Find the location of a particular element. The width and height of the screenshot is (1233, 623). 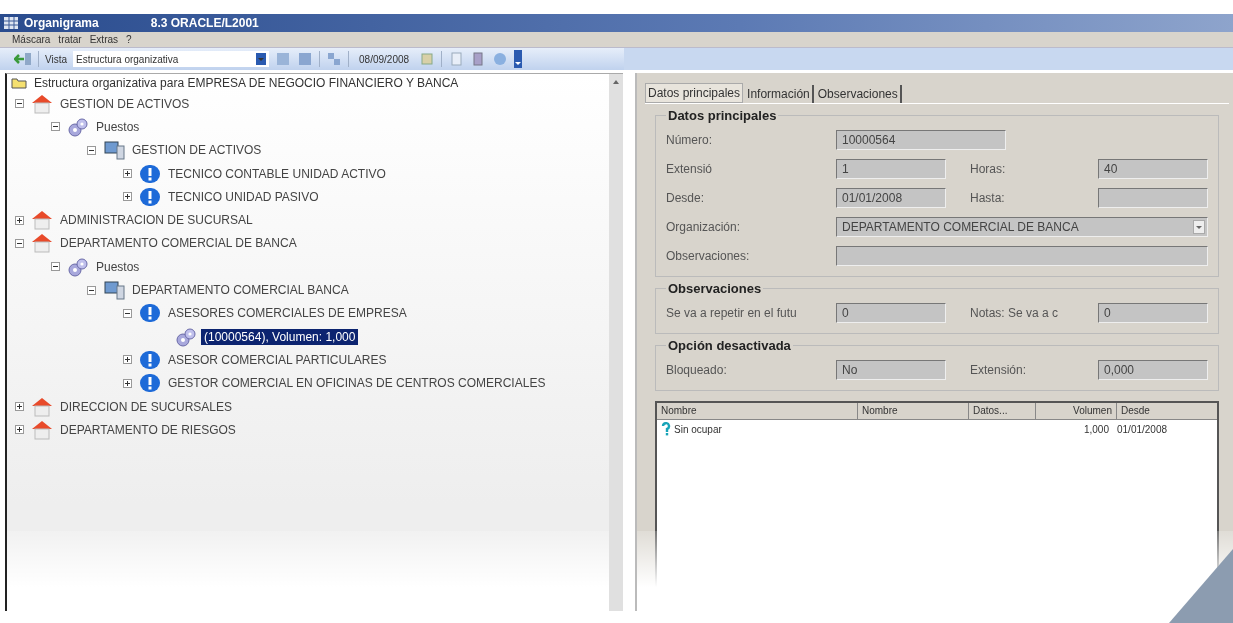

window-title: Organigrama is located at coordinates (61, 23).